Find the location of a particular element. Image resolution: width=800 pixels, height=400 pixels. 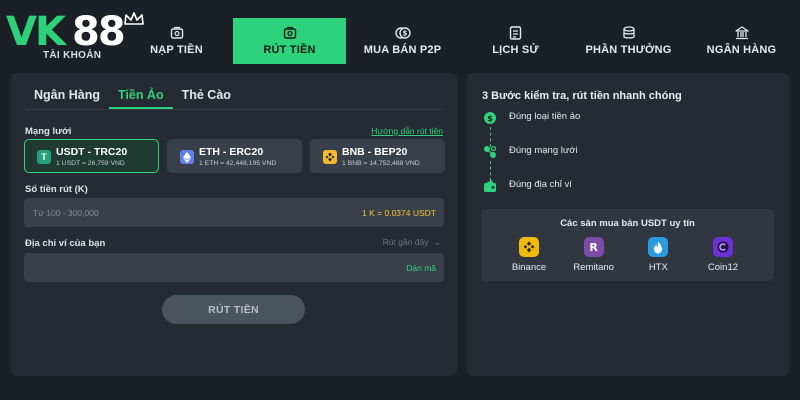

amount-label: Số tiền rút (K) is located at coordinates (56, 189).